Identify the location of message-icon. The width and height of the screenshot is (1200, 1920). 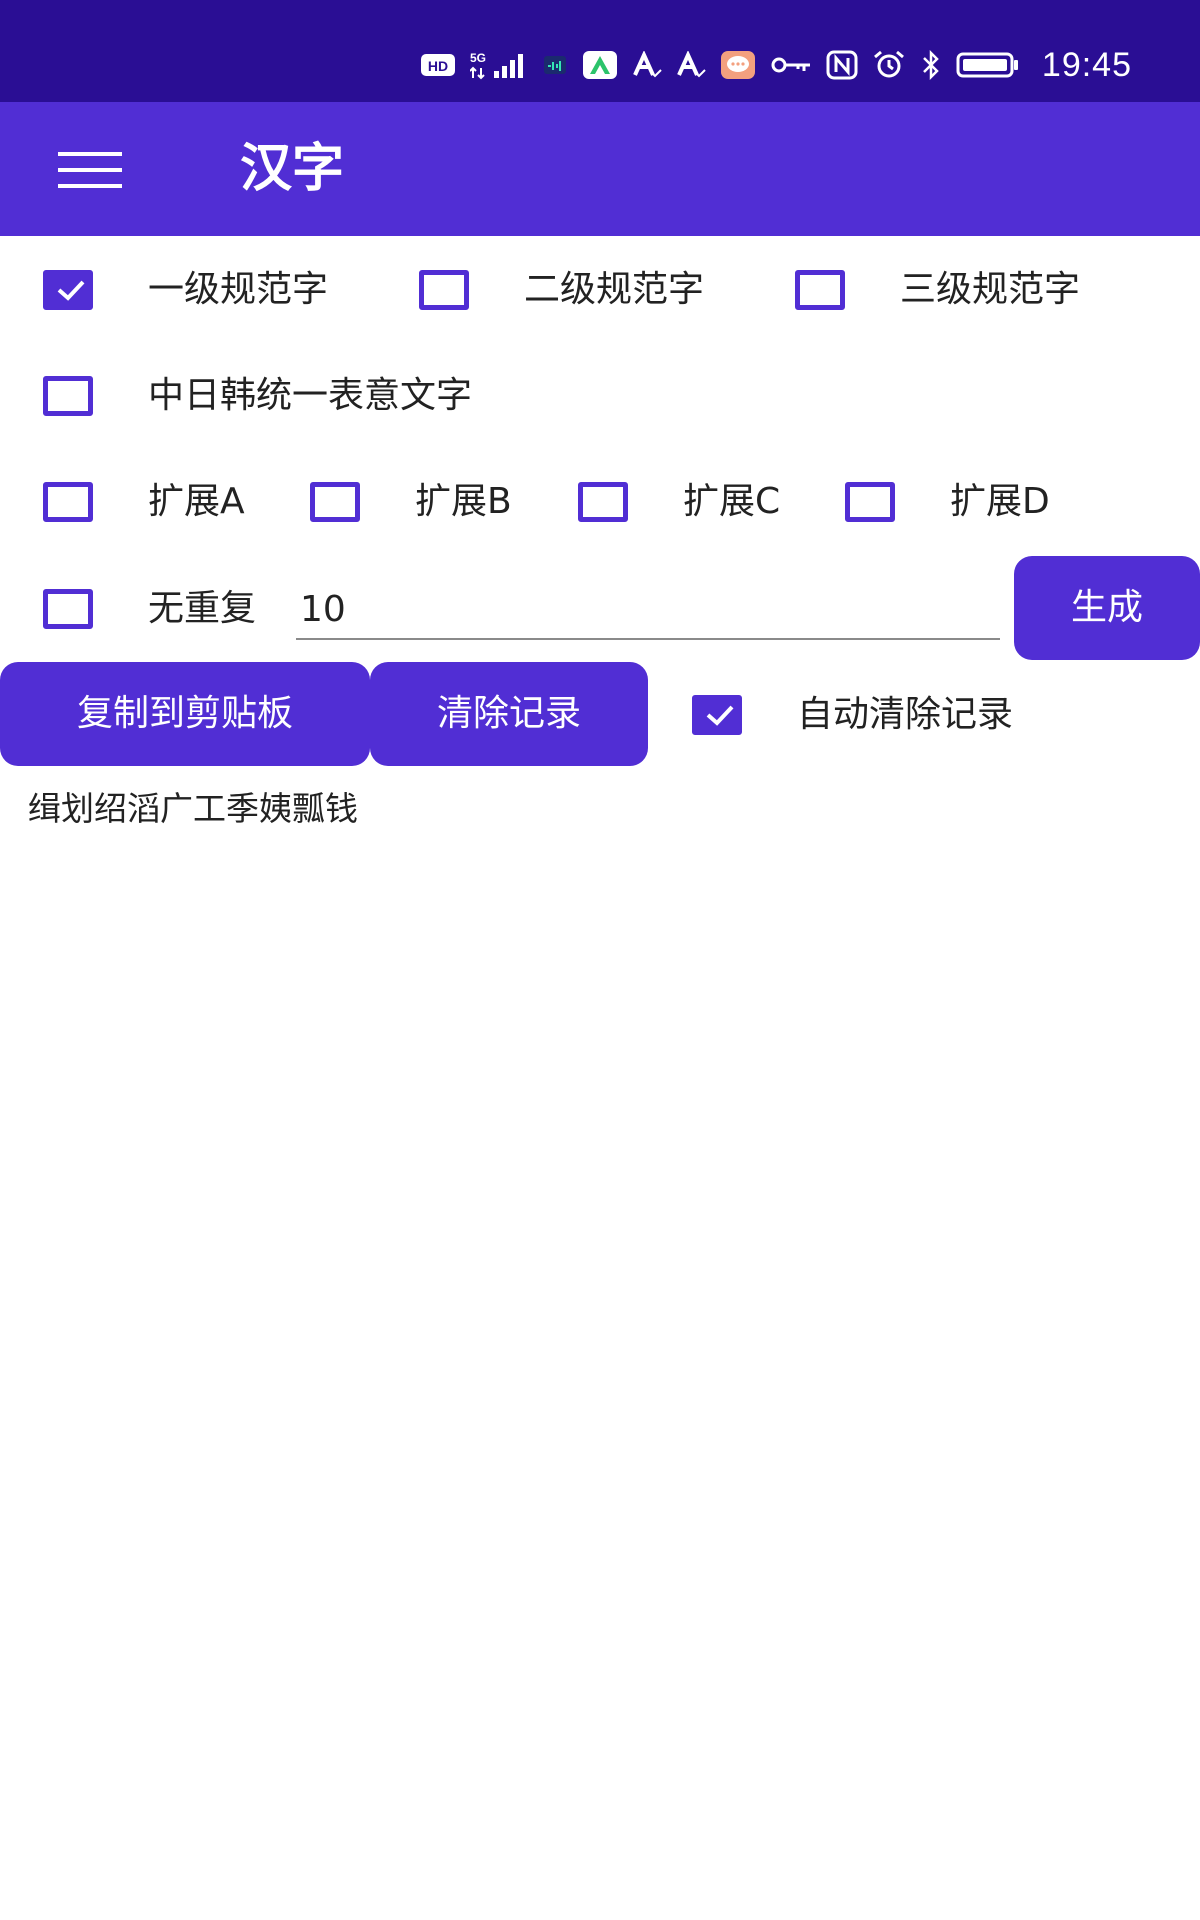
(738, 65).